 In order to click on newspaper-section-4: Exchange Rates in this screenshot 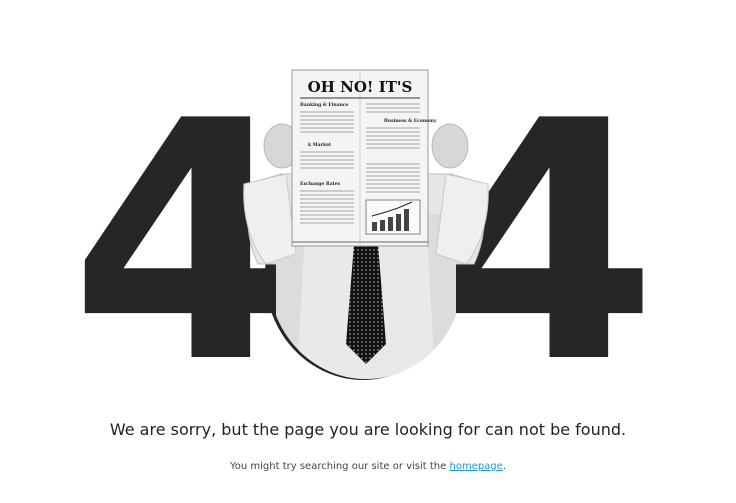, I will do `click(320, 184)`.